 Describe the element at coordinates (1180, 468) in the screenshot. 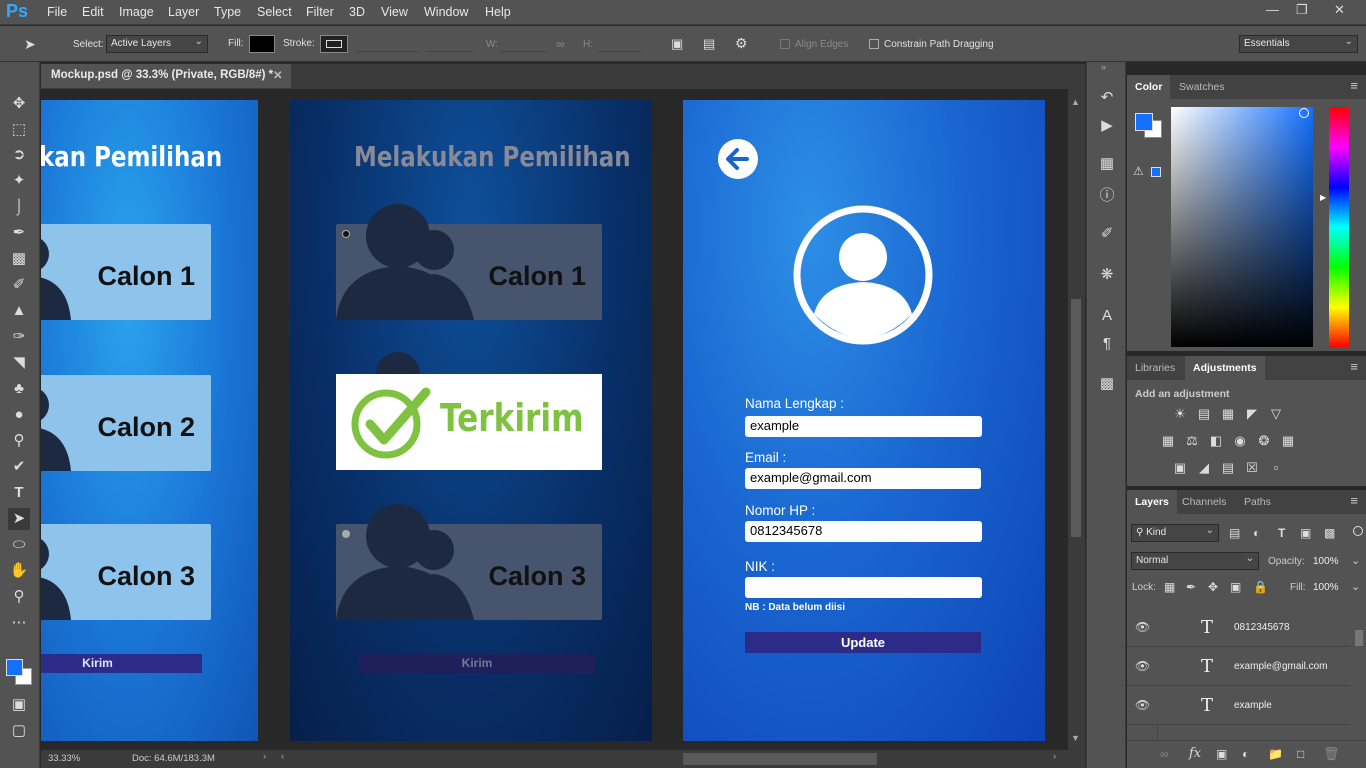

I see `invert-icon: ▣` at that location.